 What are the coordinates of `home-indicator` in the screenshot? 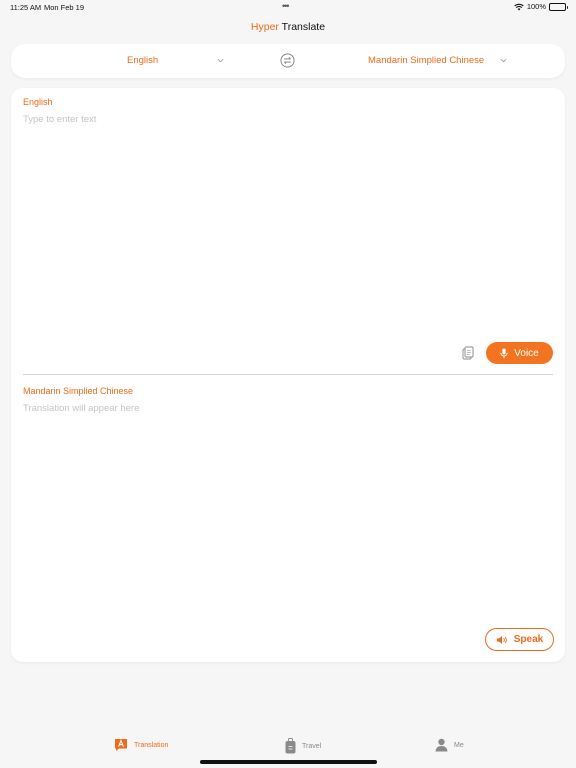 It's located at (288, 762).